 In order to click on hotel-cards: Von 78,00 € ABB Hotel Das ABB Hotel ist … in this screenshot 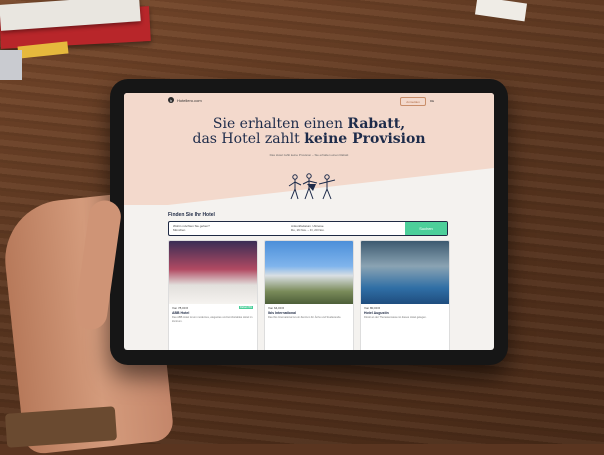, I will do `click(309, 295)`.